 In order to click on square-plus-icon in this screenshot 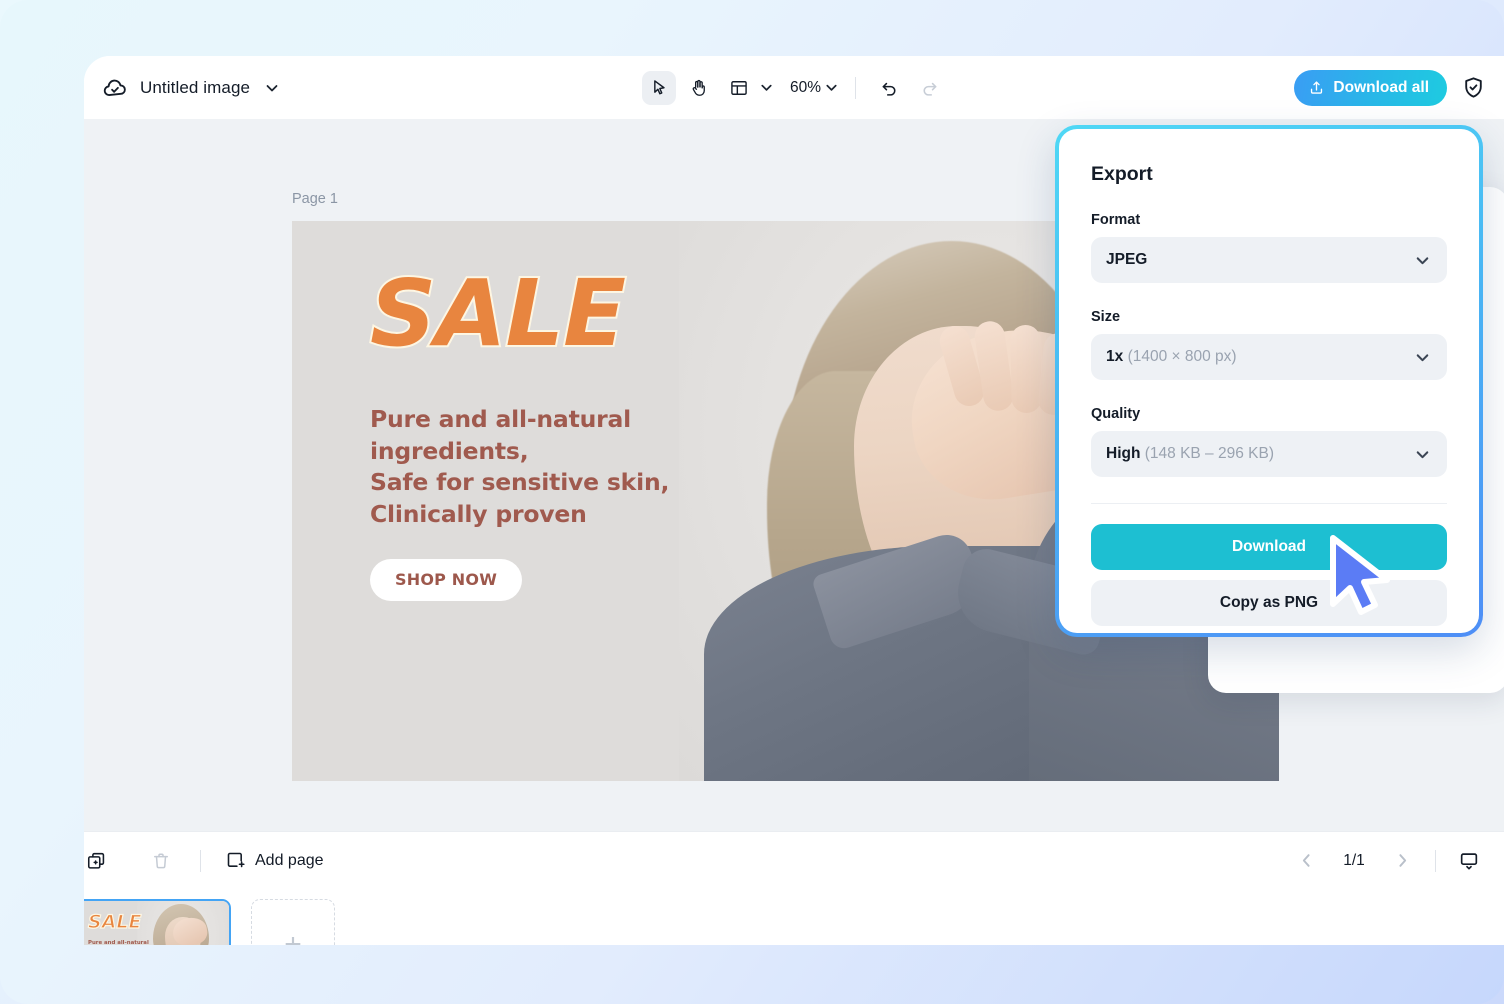, I will do `click(235, 860)`.